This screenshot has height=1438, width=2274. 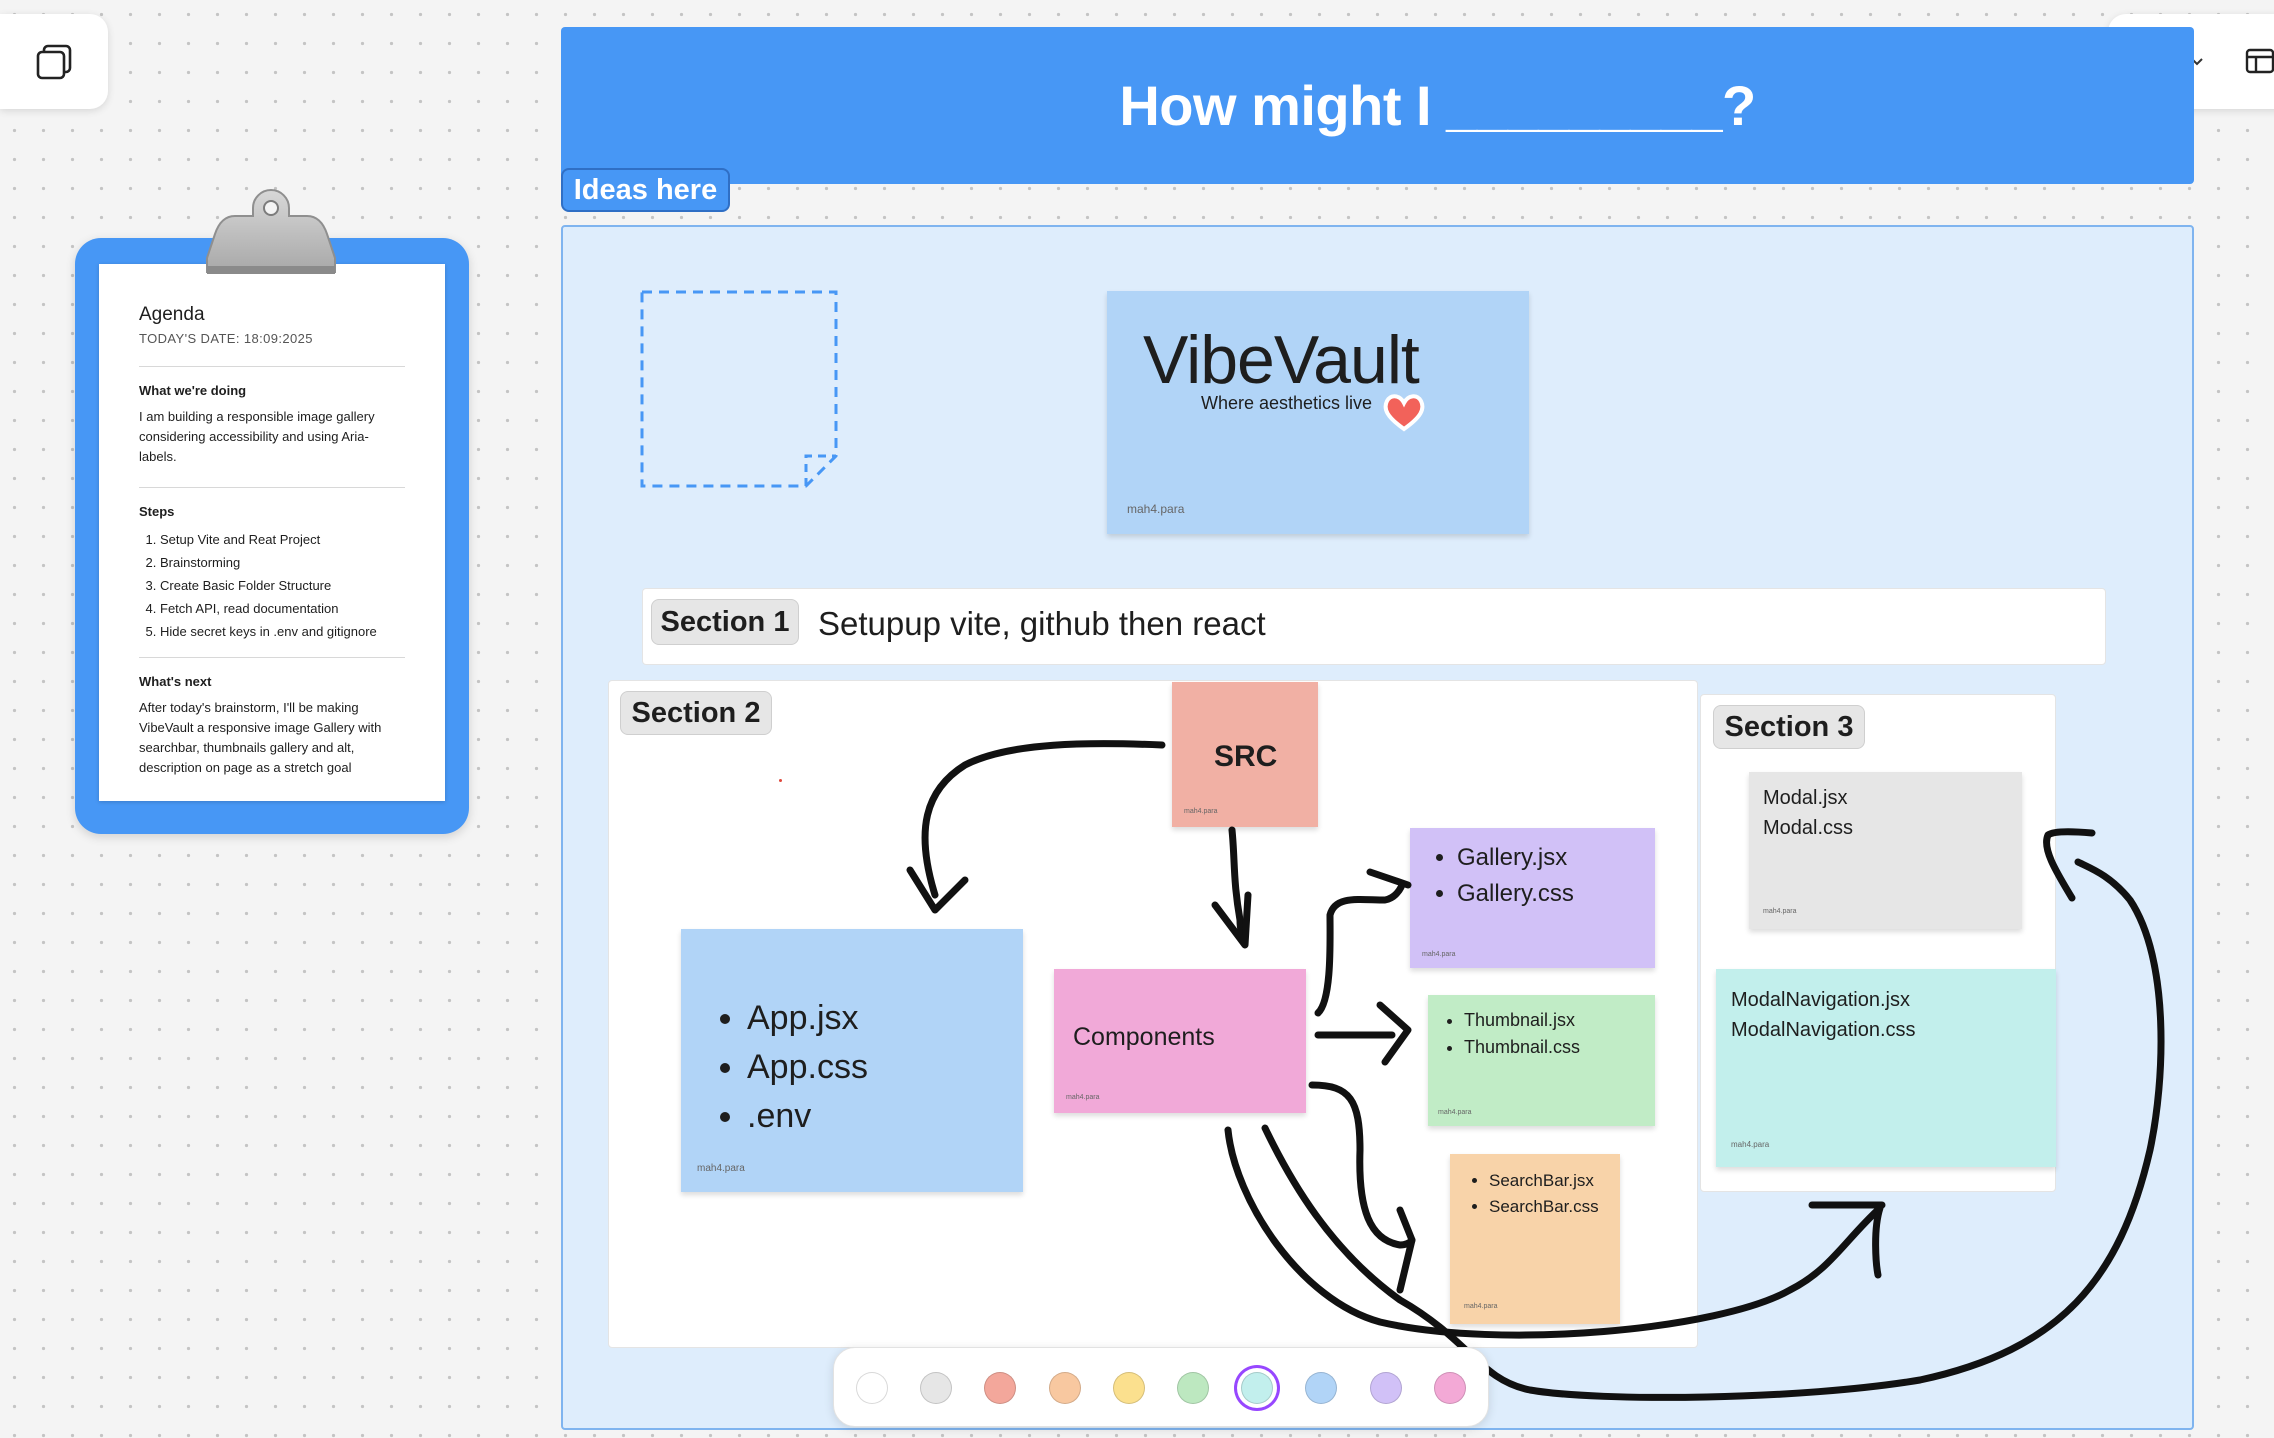 What do you see at coordinates (1823, 1030) in the screenshot?
I see `modalnav-line-2: ModalNavigation.css` at bounding box center [1823, 1030].